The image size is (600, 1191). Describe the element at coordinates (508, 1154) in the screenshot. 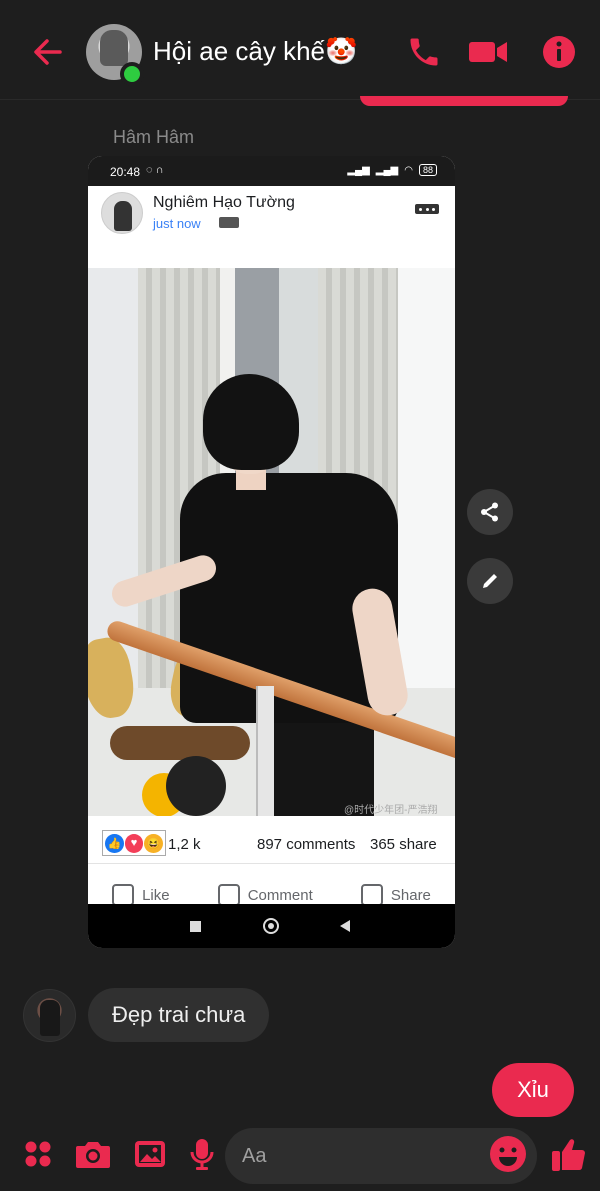

I see `emoji-icon` at that location.